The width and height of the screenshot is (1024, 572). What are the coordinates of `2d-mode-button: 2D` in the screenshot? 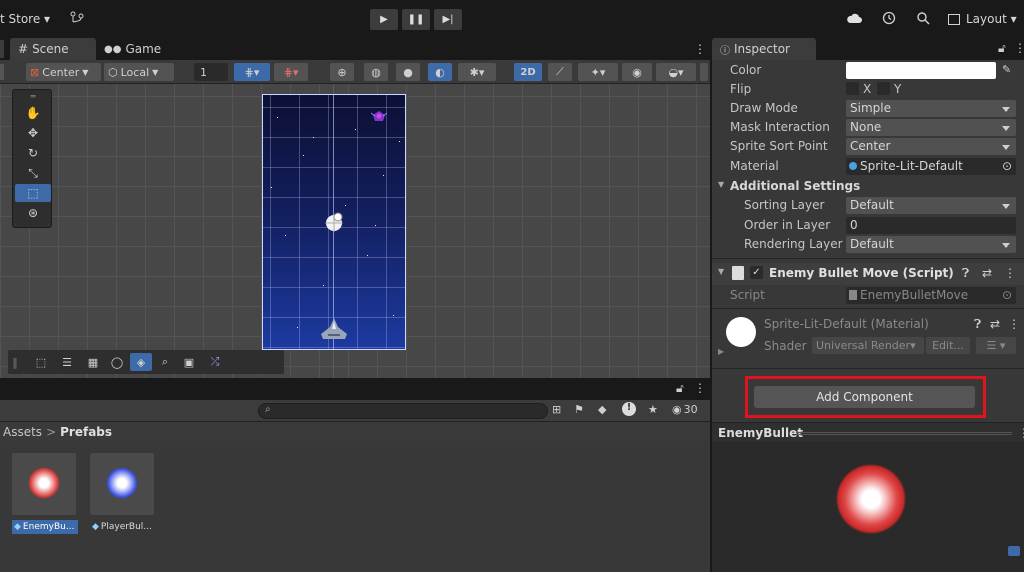 It's located at (528, 72).